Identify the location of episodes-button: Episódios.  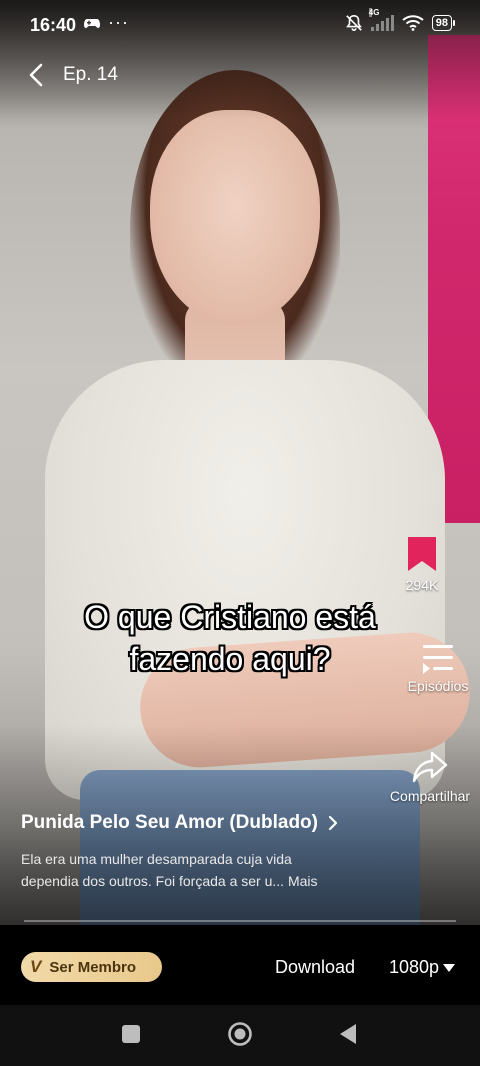
(438, 668).